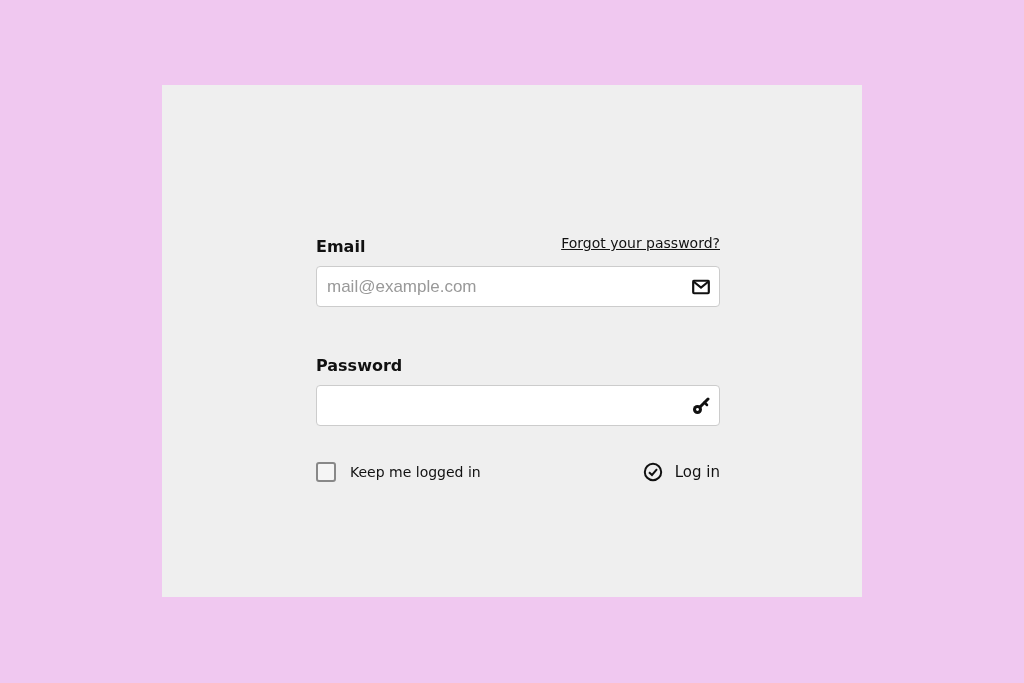  Describe the element at coordinates (652, 472) in the screenshot. I see `check-circle-icon` at that location.